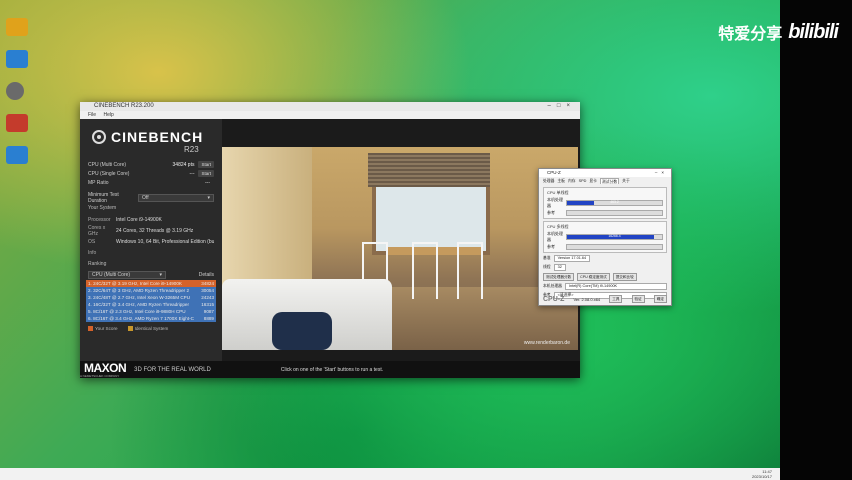 The image size is (852, 480). Describe the element at coordinates (561, 181) in the screenshot. I see `tab-mainboard: 主板` at that location.